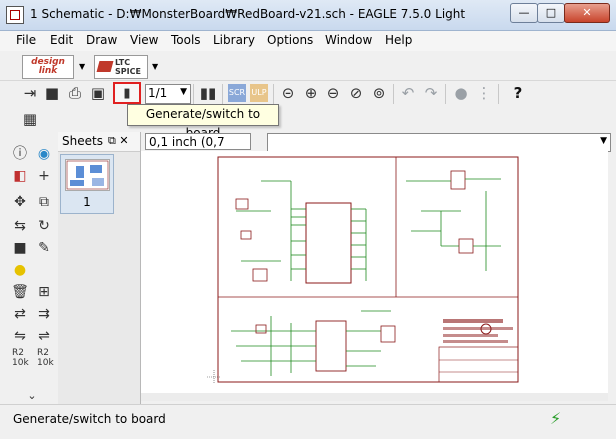 This screenshot has height=439, width=616. Describe the element at coordinates (118, 141) in the screenshot. I see `panel-float-icon: ⧉ ✕` at that location.